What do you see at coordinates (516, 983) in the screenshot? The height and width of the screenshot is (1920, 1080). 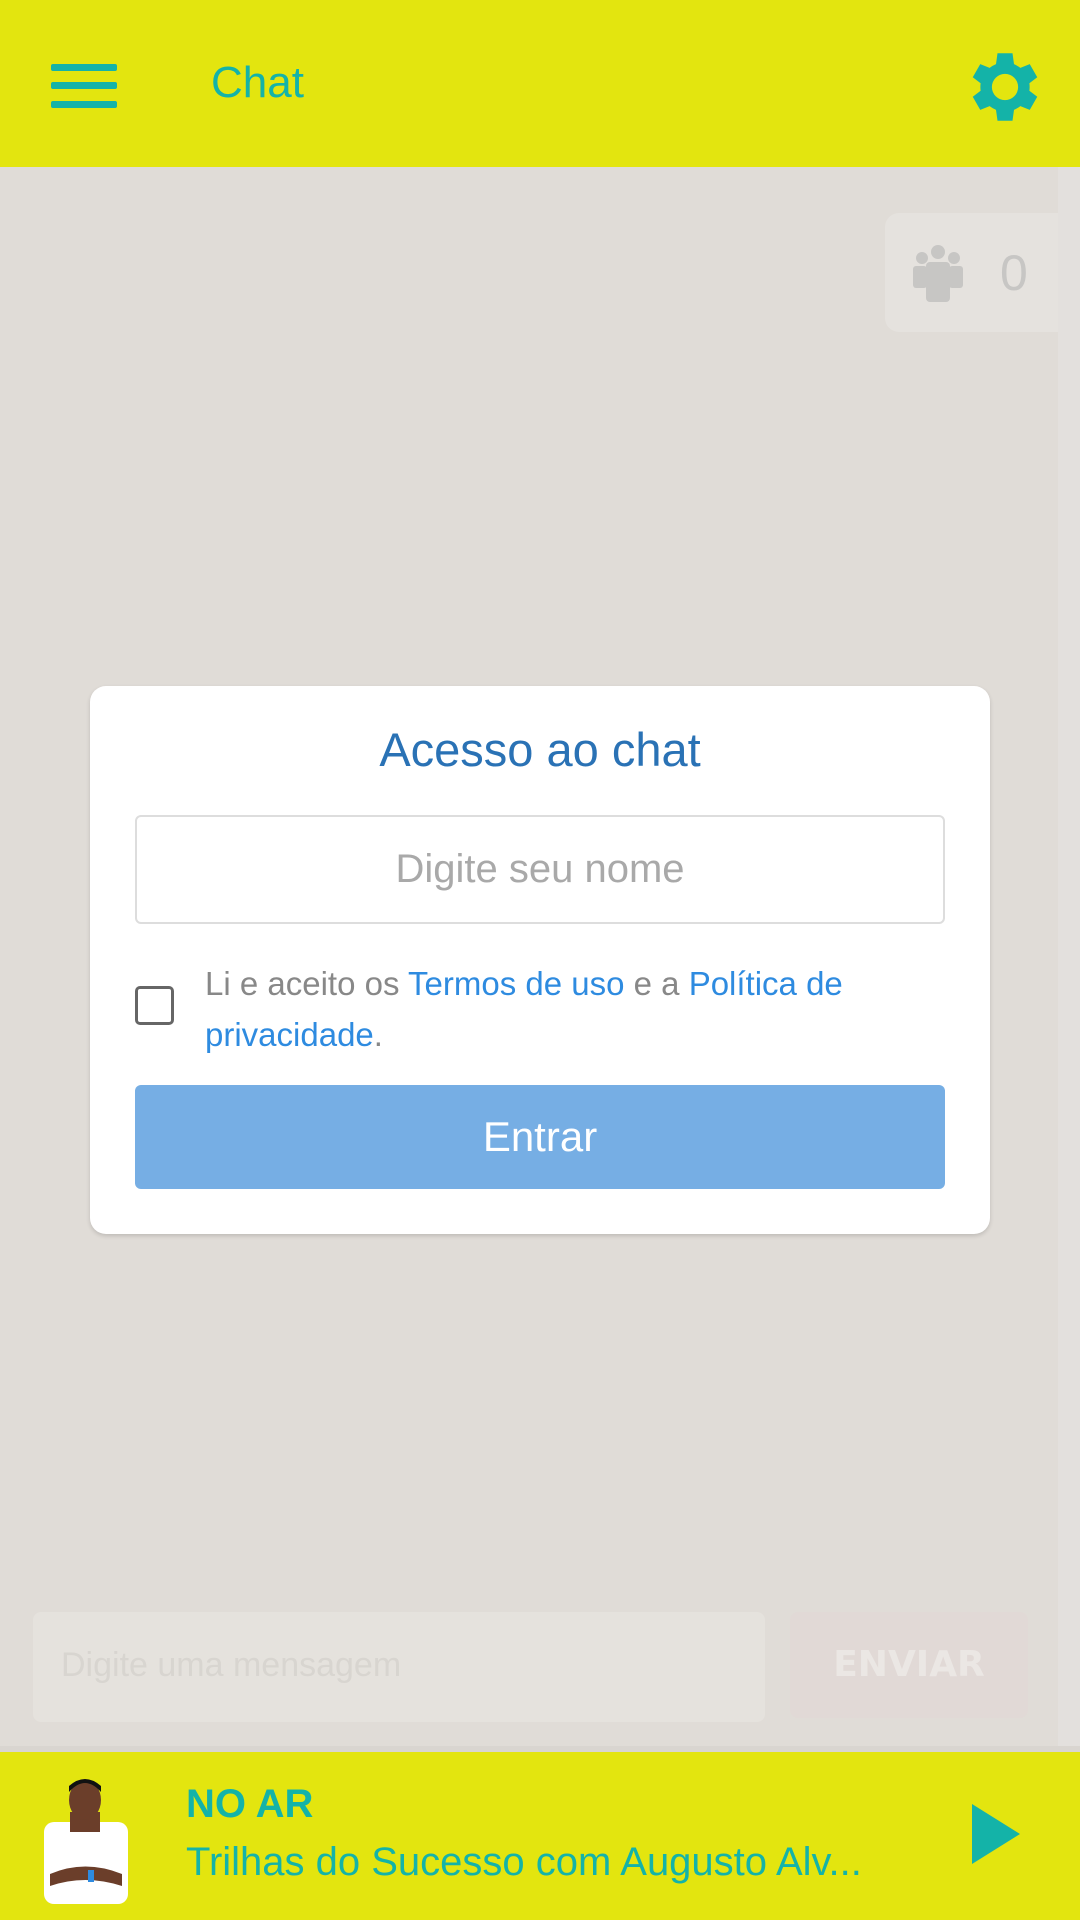 I see `terms-of-use-link: Termos de uso` at bounding box center [516, 983].